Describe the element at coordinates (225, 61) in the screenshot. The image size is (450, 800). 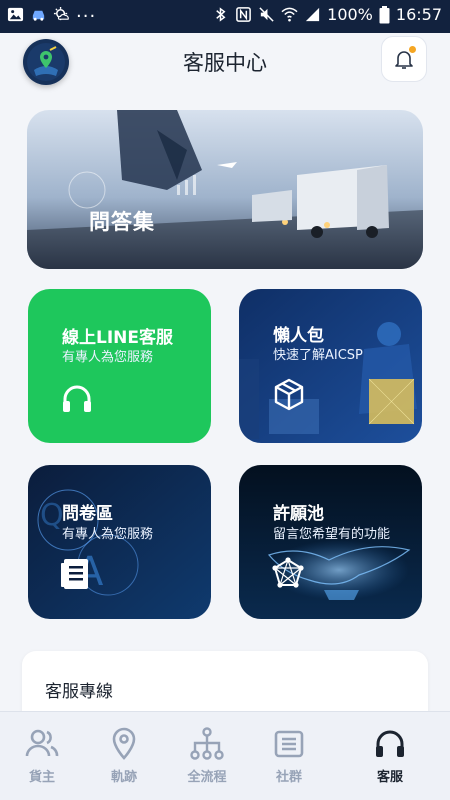
I see `header: 客服中心` at that location.